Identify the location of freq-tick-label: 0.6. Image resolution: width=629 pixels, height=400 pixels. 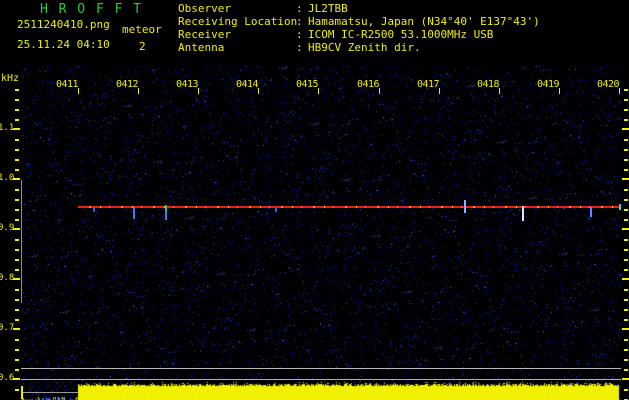
(7, 378).